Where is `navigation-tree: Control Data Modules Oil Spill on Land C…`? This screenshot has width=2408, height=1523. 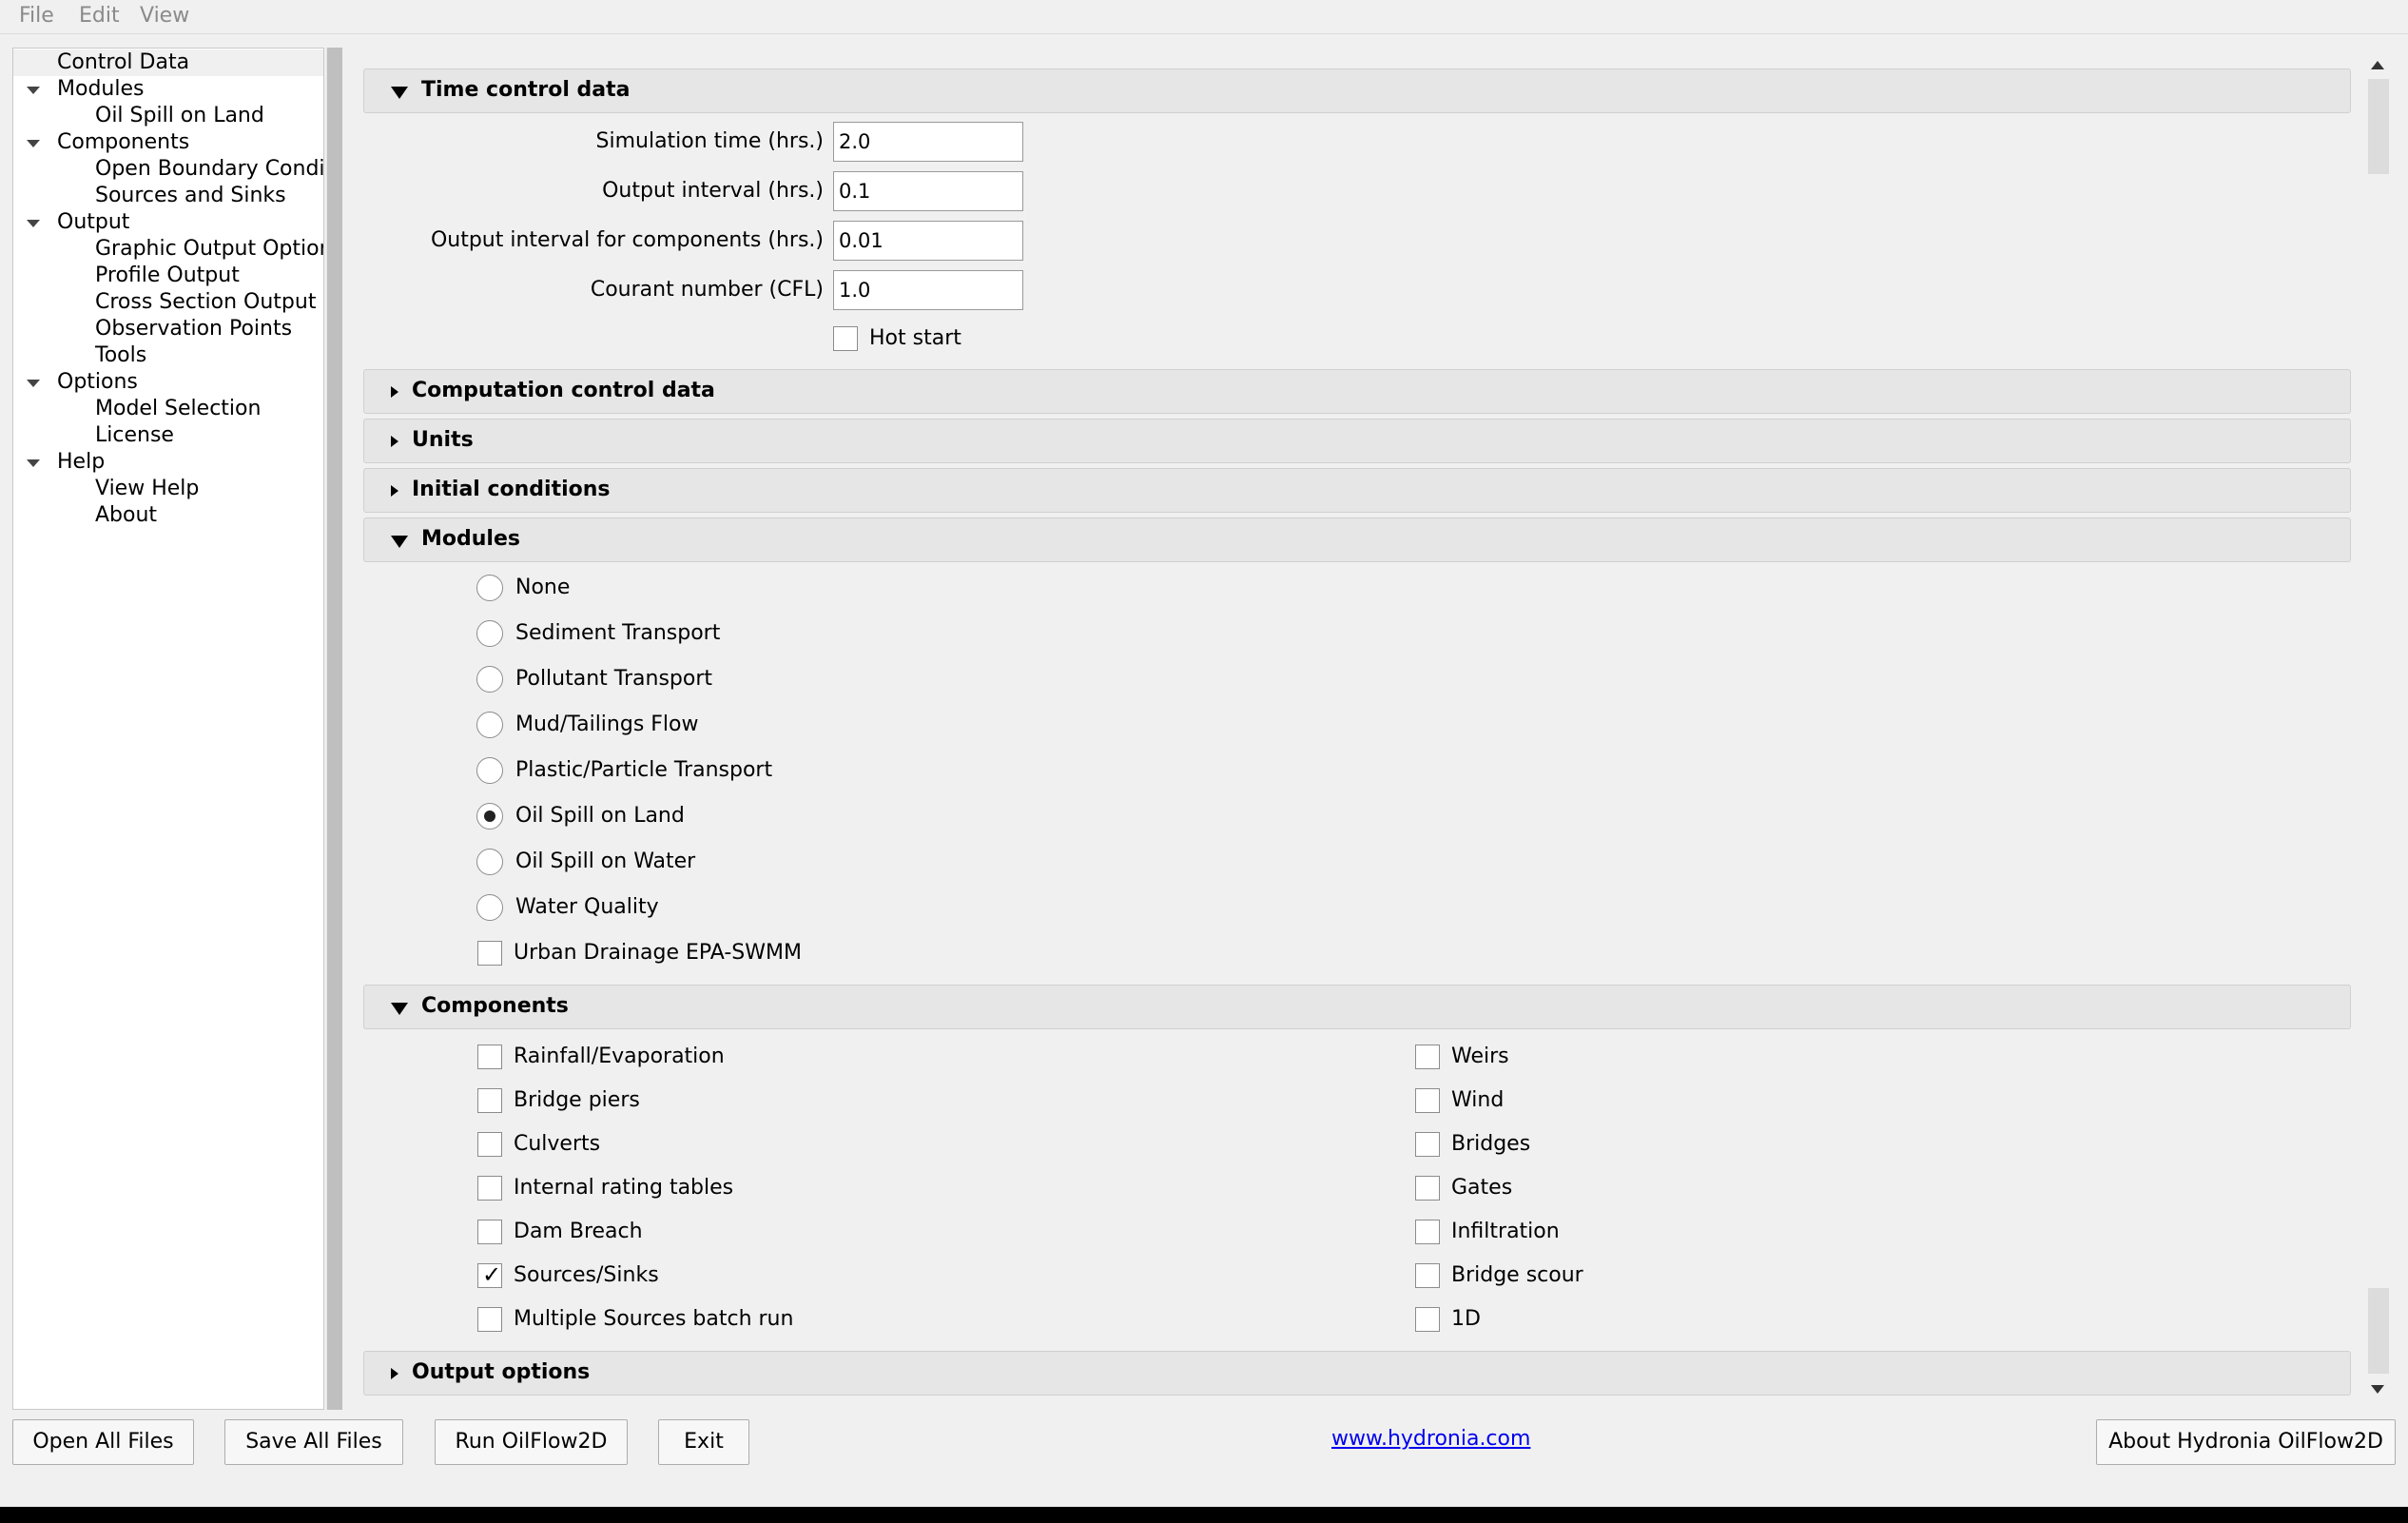 navigation-tree: Control Data Modules Oil Spill on Land C… is located at coordinates (168, 729).